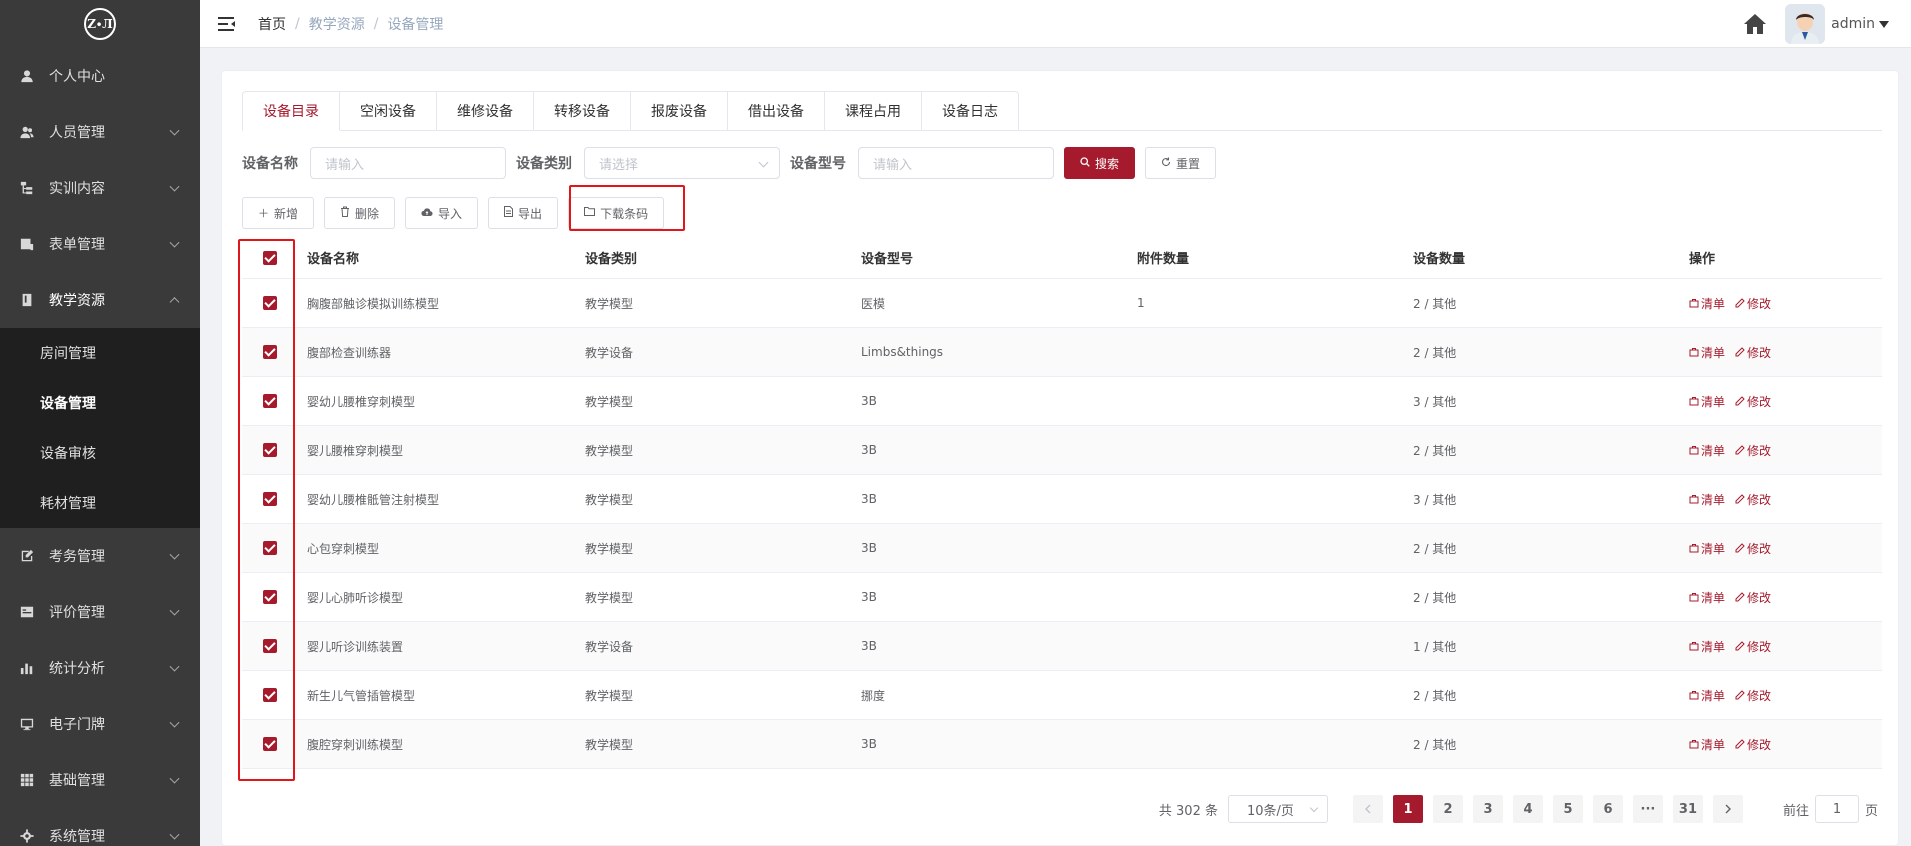  What do you see at coordinates (100, 780) in the screenshot?
I see `sidebar-item-basic: 基础管理` at bounding box center [100, 780].